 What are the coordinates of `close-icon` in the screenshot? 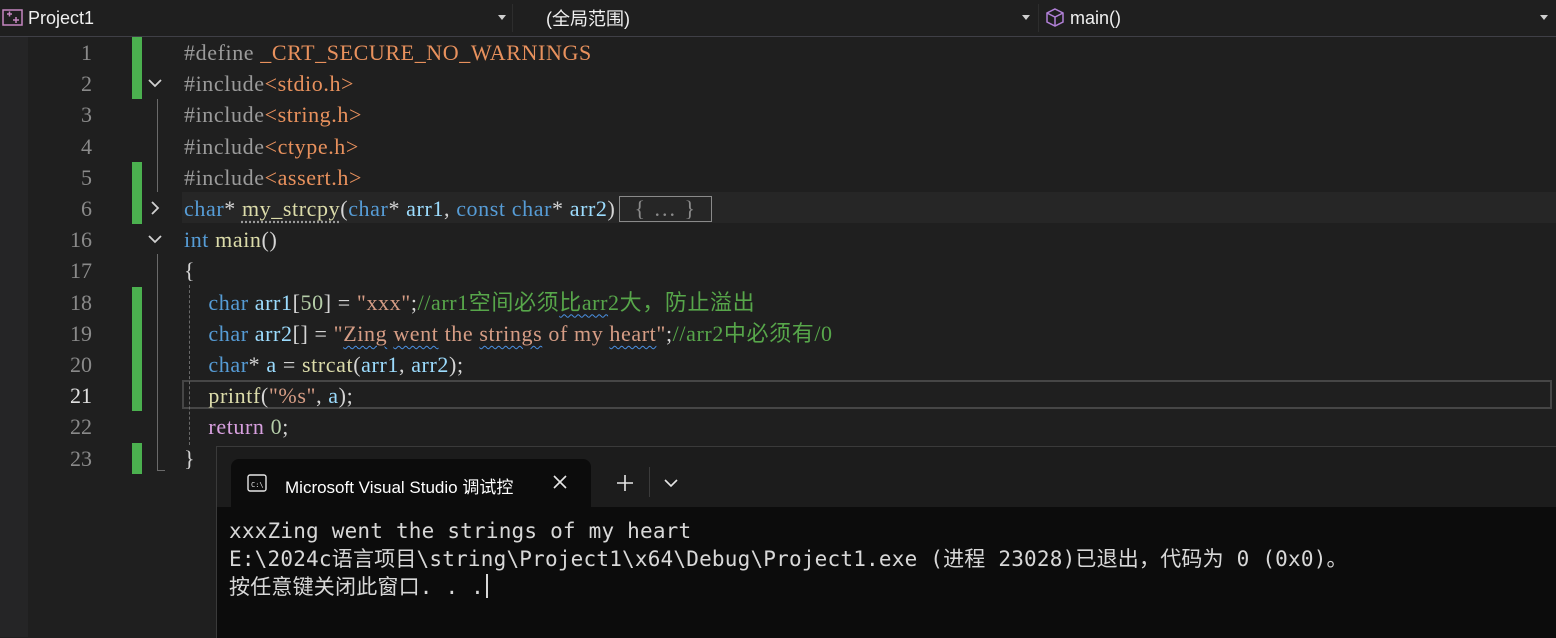 It's located at (560, 482).